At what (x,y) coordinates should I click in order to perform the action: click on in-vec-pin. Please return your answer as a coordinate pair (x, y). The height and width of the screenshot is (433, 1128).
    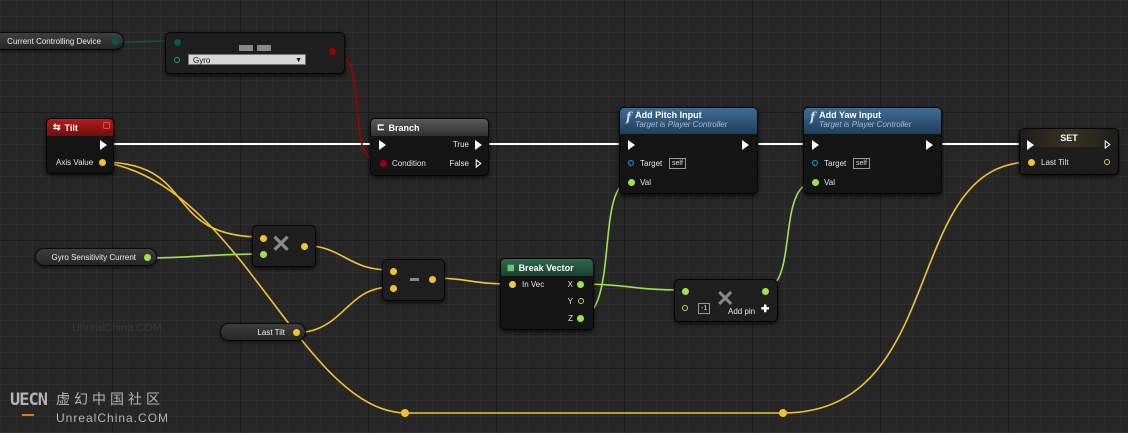
    Looking at the image, I should click on (512, 284).